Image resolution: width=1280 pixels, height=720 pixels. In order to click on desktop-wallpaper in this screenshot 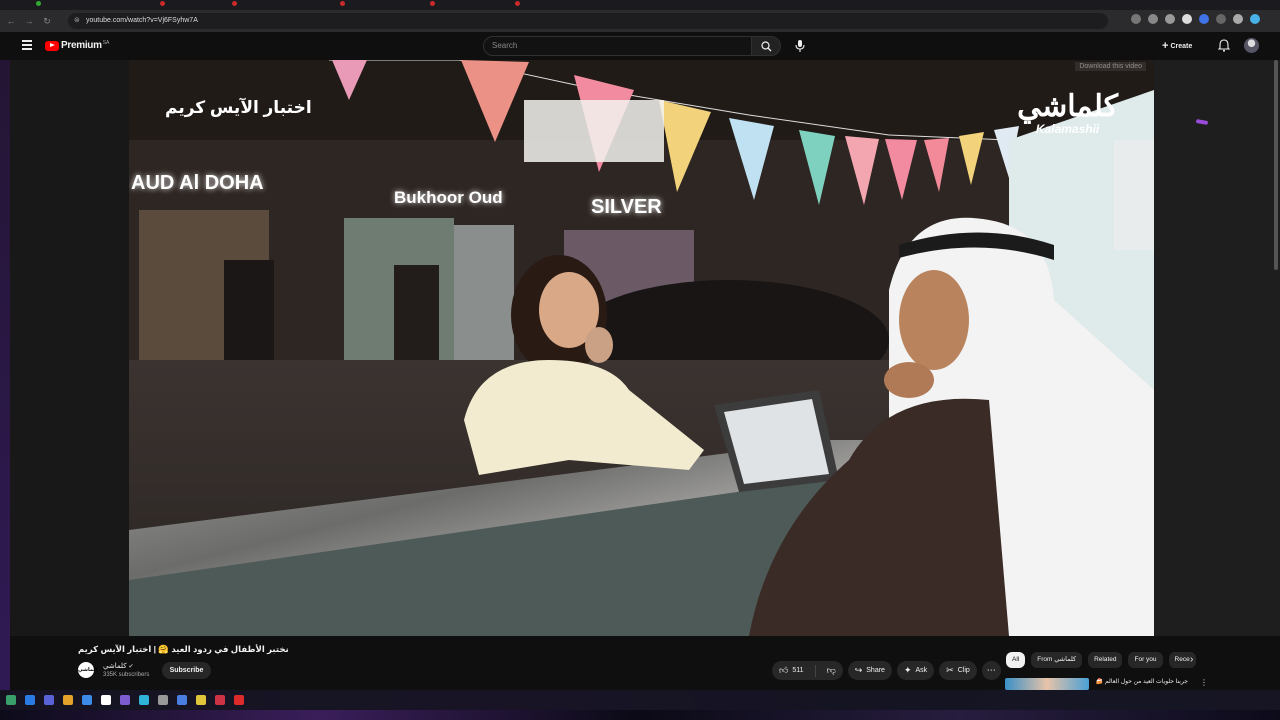, I will do `click(640, 715)`.